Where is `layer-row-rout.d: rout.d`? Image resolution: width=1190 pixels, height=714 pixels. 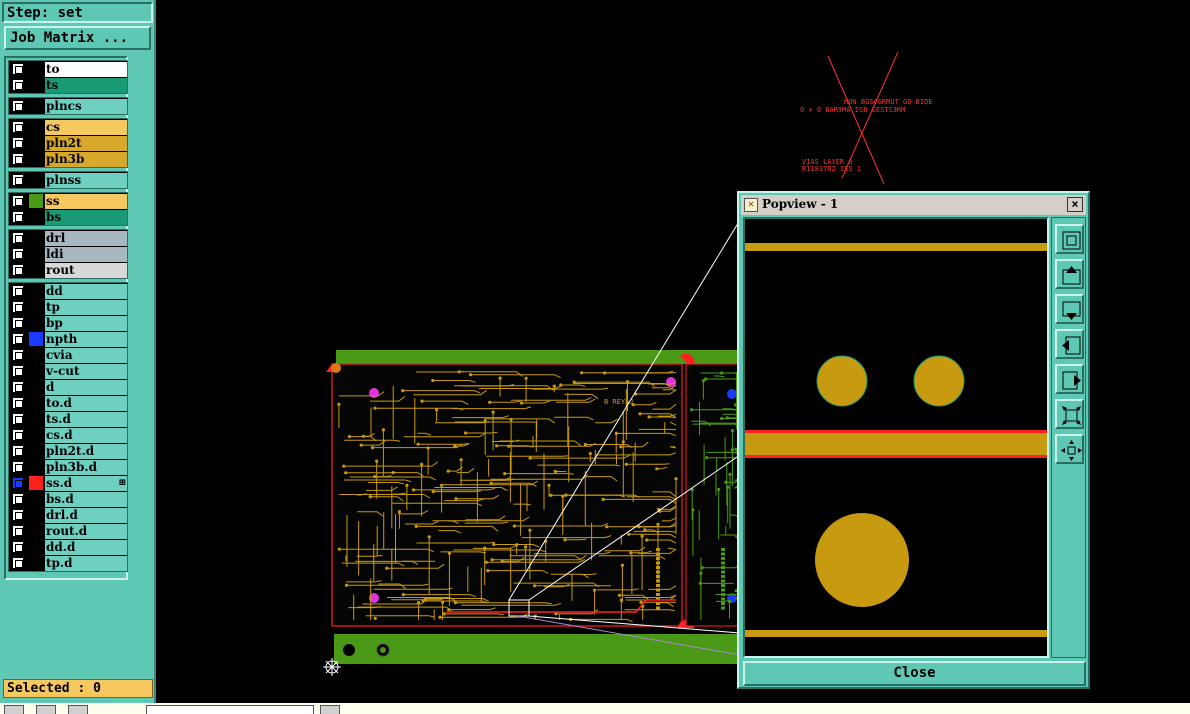
layer-row-rout.d: rout.d is located at coordinates (68, 531).